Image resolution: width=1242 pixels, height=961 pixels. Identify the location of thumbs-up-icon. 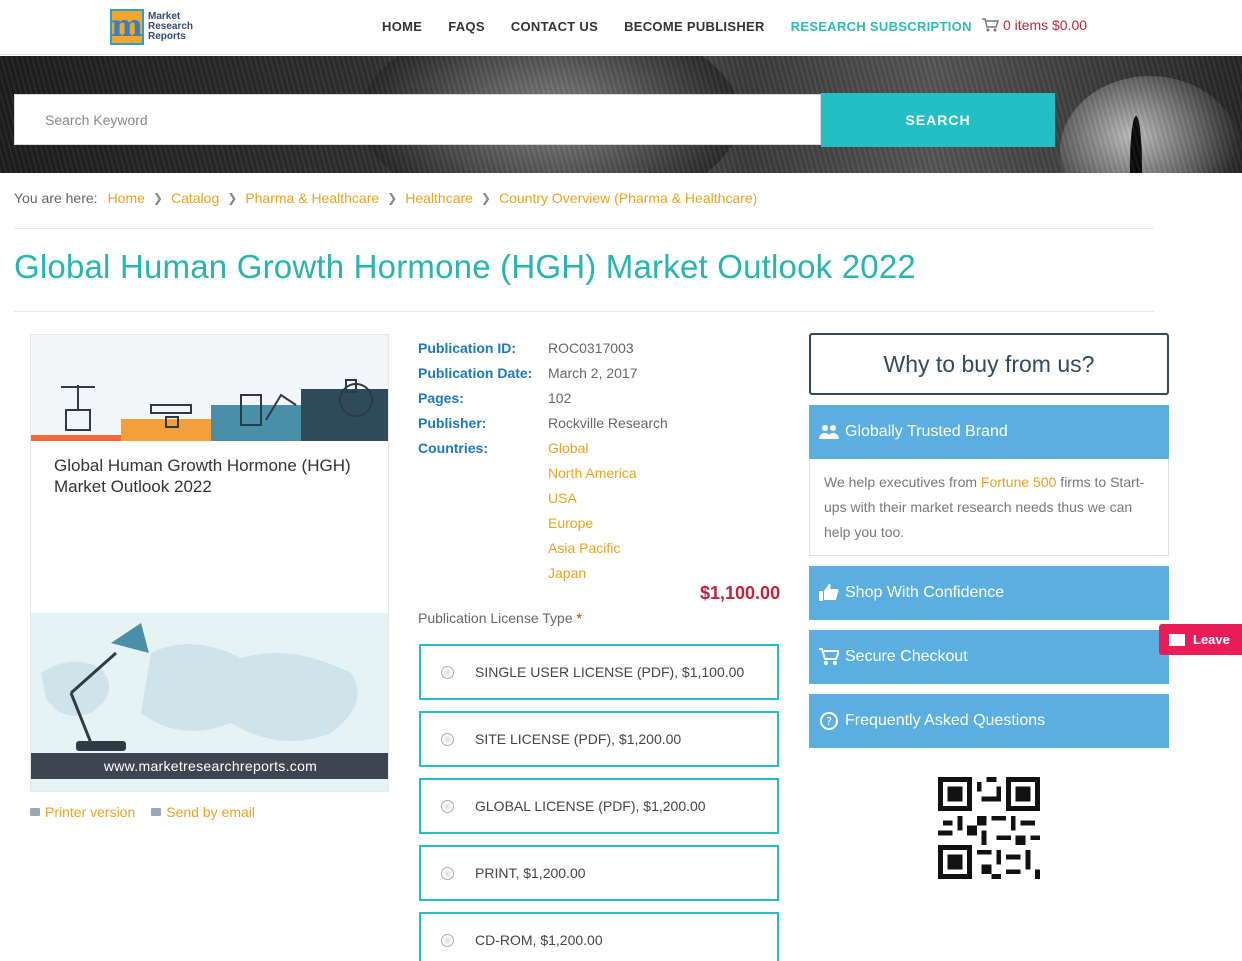
(829, 592).